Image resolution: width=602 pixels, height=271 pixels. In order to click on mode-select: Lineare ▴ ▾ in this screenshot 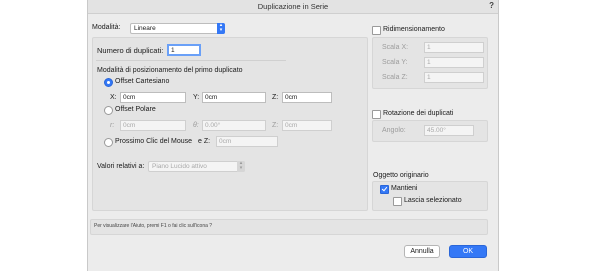, I will do `click(177, 28)`.